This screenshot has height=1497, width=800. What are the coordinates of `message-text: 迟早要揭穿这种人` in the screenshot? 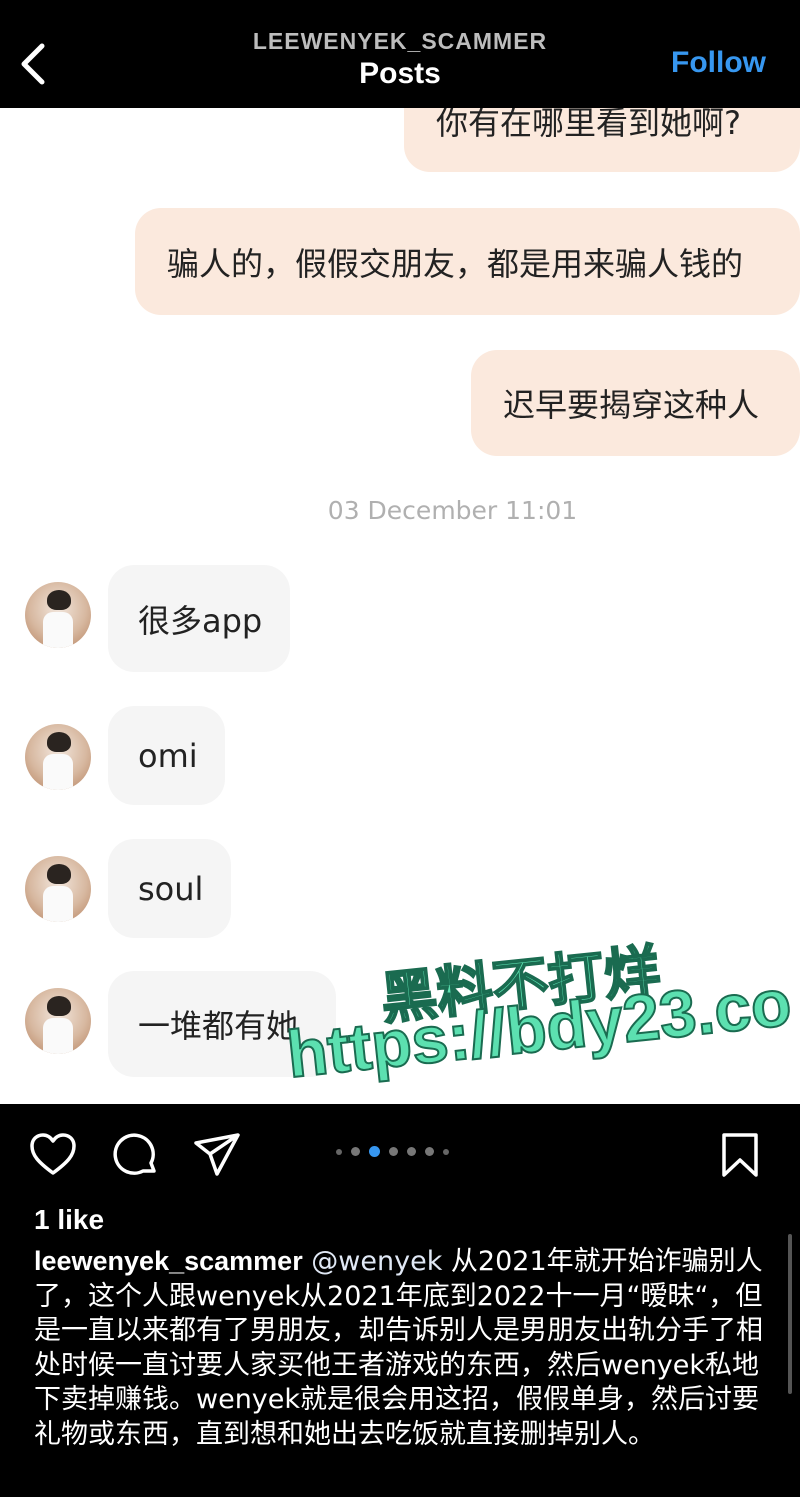 It's located at (631, 405).